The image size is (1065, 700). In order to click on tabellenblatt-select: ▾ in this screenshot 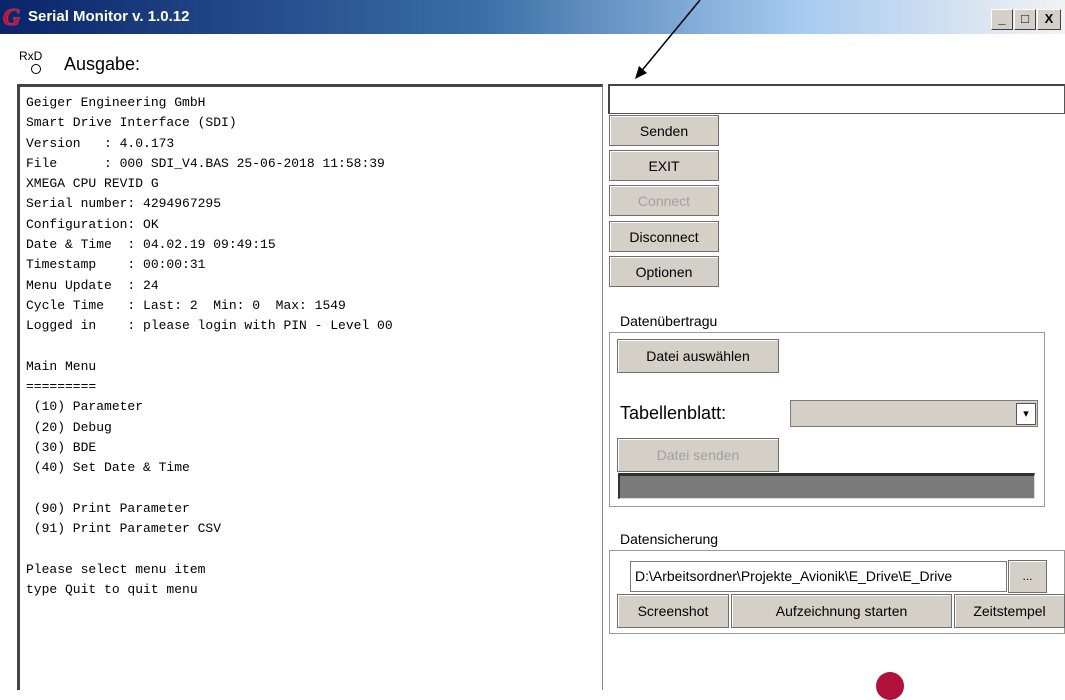, I will do `click(914, 413)`.